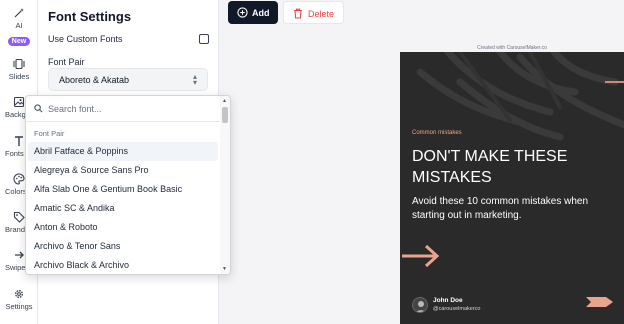 The width and height of the screenshot is (624, 324). I want to click on font-option: Anton & Roboto, so click(123, 227).